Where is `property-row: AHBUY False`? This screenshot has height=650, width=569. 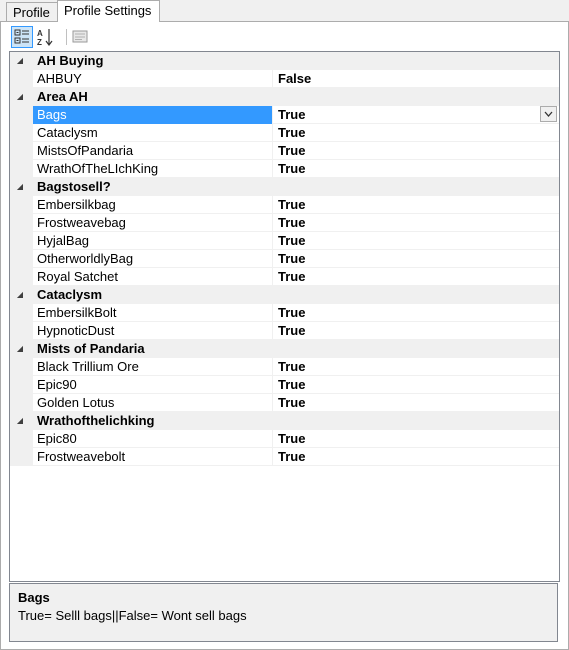
property-row: AHBUY False is located at coordinates (284, 79).